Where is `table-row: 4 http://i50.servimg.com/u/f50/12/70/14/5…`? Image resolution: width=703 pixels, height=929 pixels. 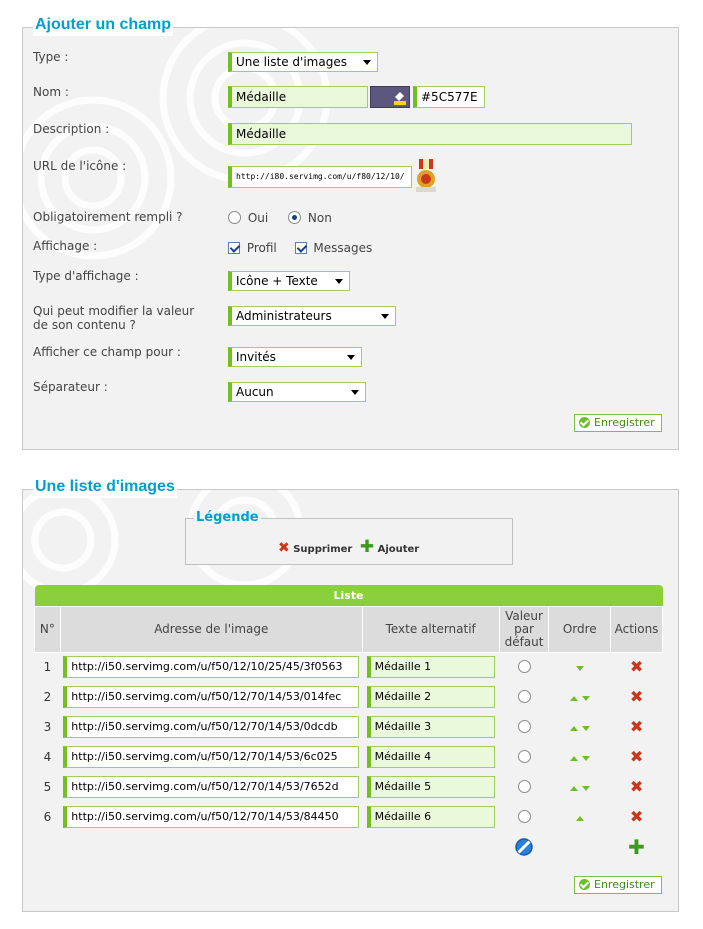 table-row: 4 http://i50.servimg.com/u/f50/12/70/14/5… is located at coordinates (349, 757).